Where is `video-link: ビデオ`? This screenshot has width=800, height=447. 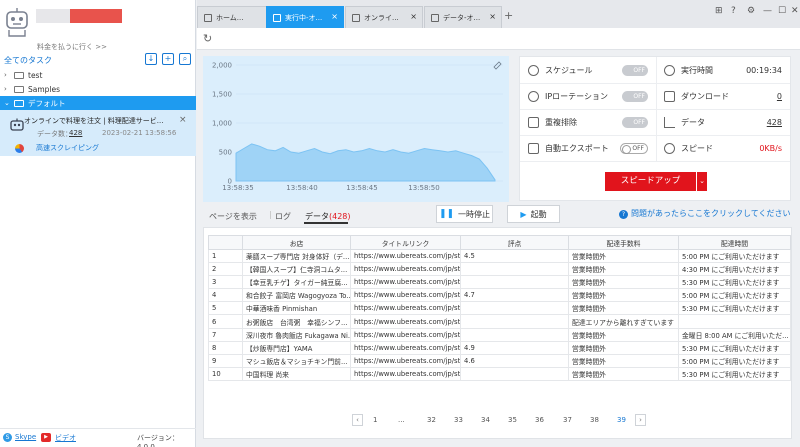 video-link: ビデオ is located at coordinates (65, 438).